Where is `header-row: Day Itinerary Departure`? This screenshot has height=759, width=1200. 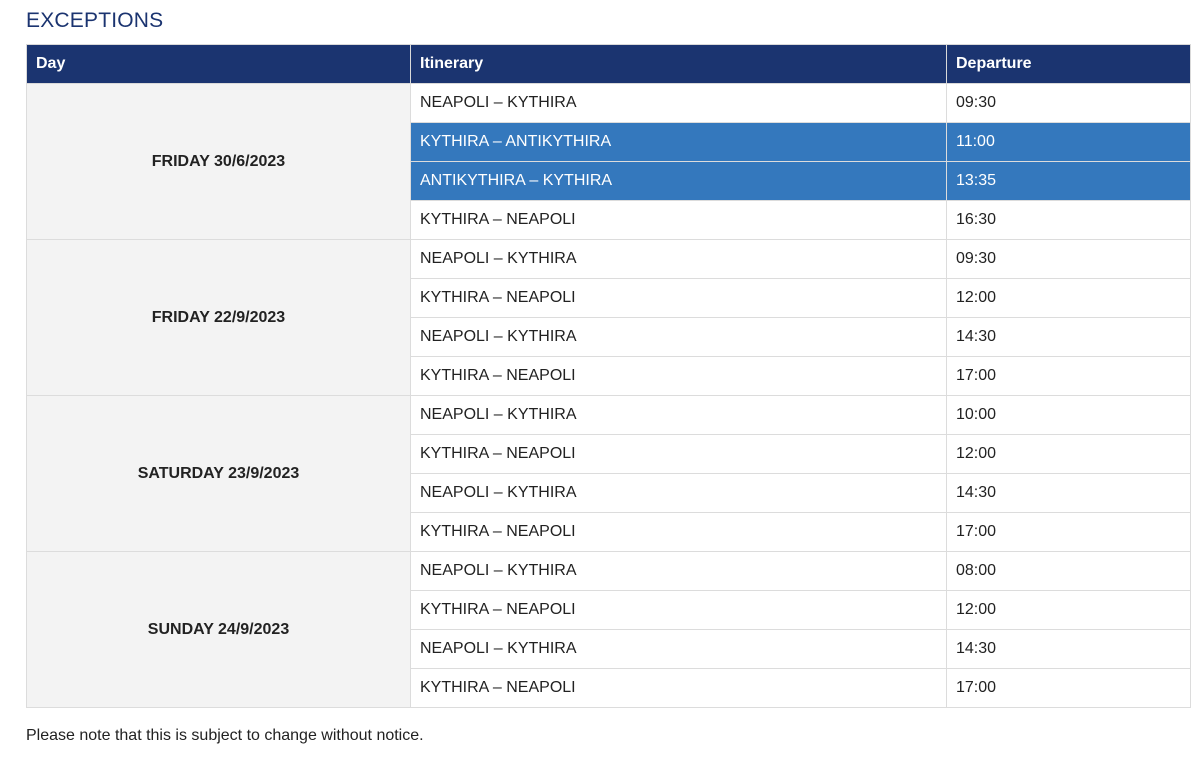 header-row: Day Itinerary Departure is located at coordinates (608, 64).